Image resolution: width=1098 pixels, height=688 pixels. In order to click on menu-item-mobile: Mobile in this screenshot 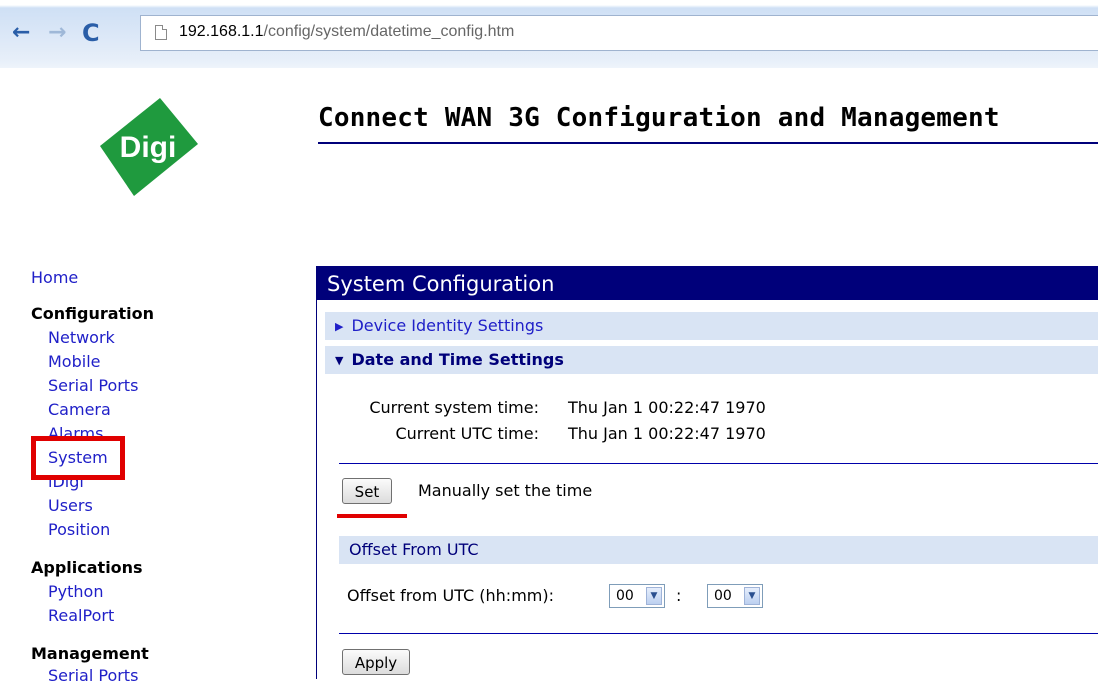, I will do `click(74, 362)`.